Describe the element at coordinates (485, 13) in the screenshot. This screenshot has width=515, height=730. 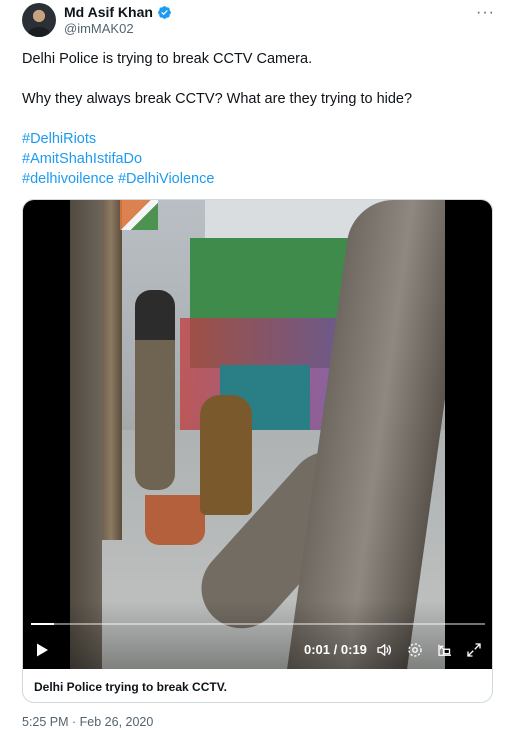
I see `more-icon: ···` at that location.